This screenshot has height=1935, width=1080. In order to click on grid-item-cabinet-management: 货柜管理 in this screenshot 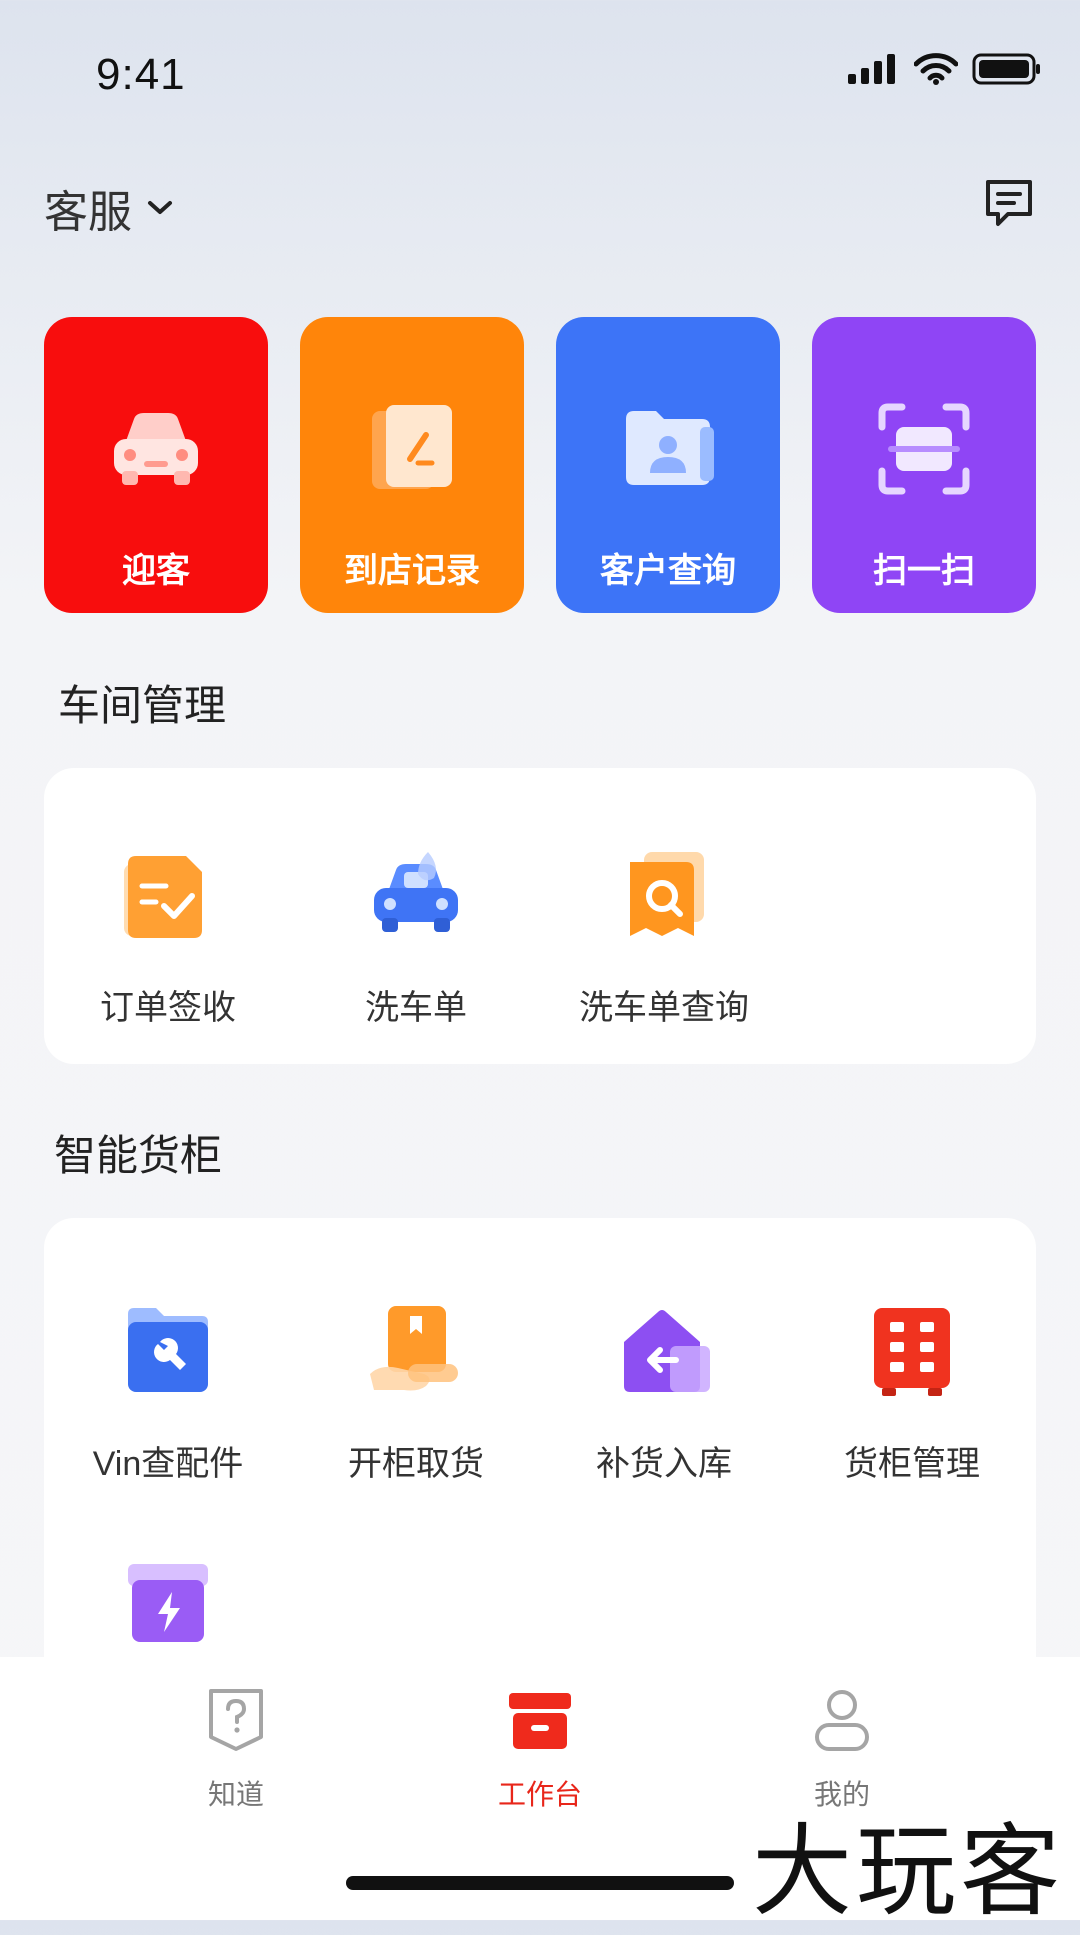, I will do `click(912, 1394)`.